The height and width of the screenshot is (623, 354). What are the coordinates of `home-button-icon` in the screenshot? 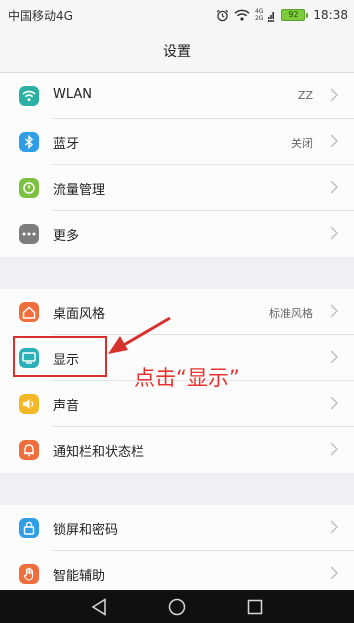 It's located at (177, 607).